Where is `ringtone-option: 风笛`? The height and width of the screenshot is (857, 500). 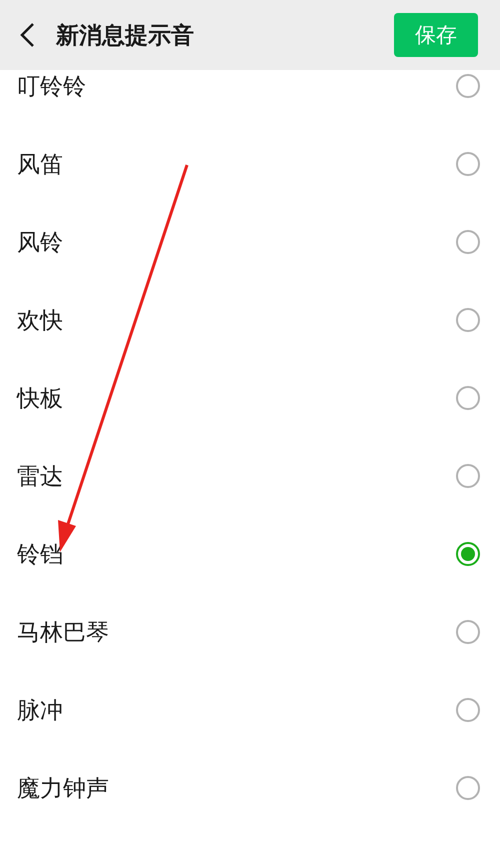 ringtone-option: 风笛 is located at coordinates (250, 164).